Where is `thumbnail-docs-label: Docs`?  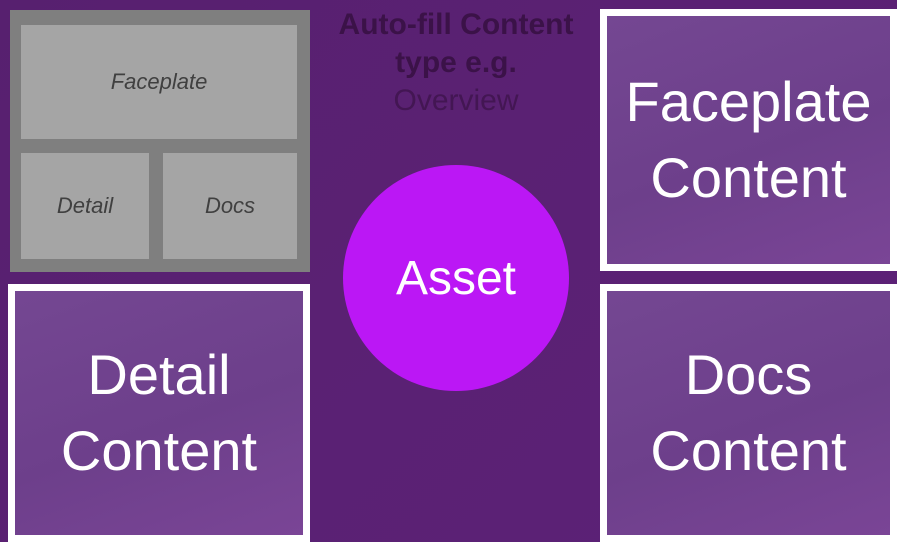 thumbnail-docs-label: Docs is located at coordinates (230, 205).